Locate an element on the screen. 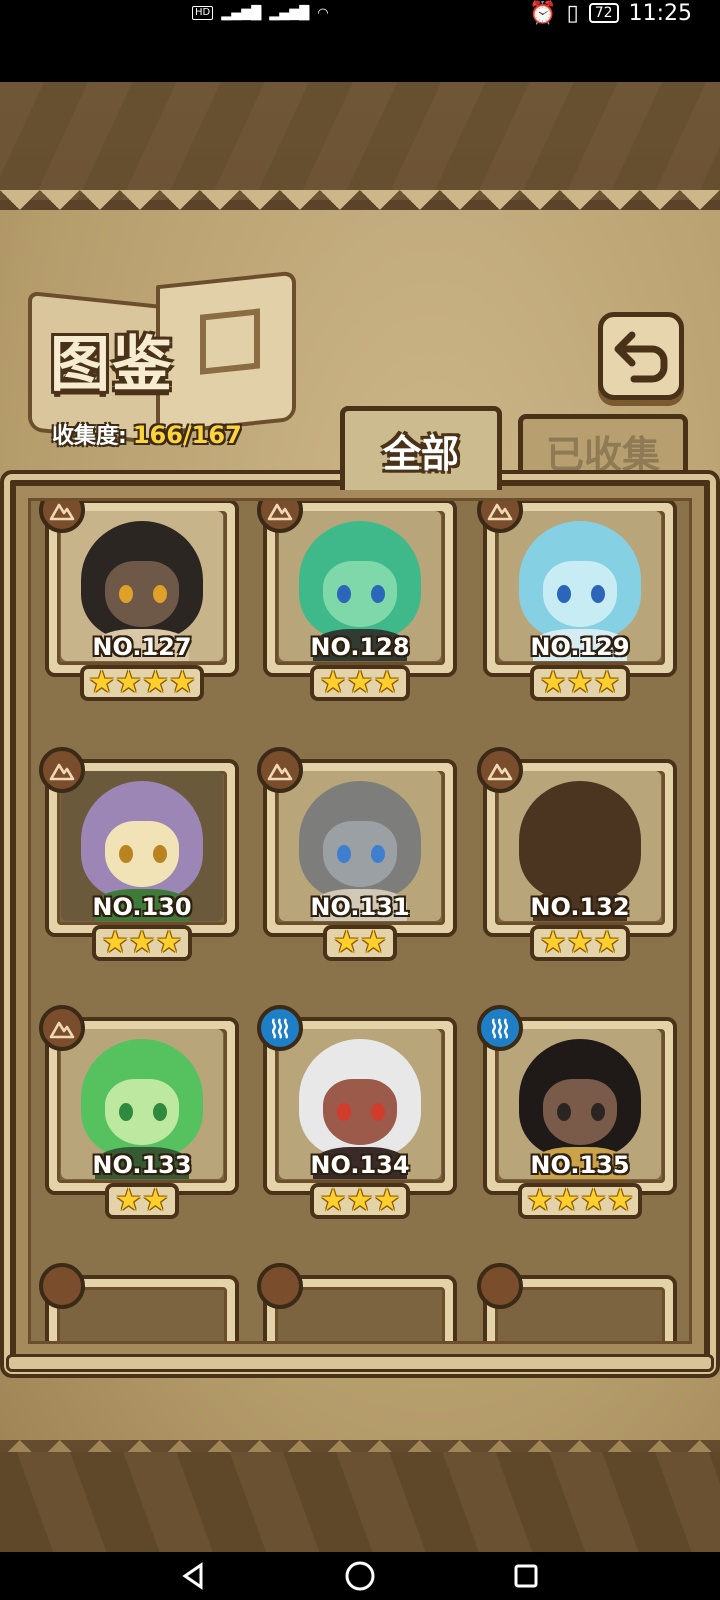 This screenshot has width=720, height=1600. card-number: NO.127 is located at coordinates (142, 647).